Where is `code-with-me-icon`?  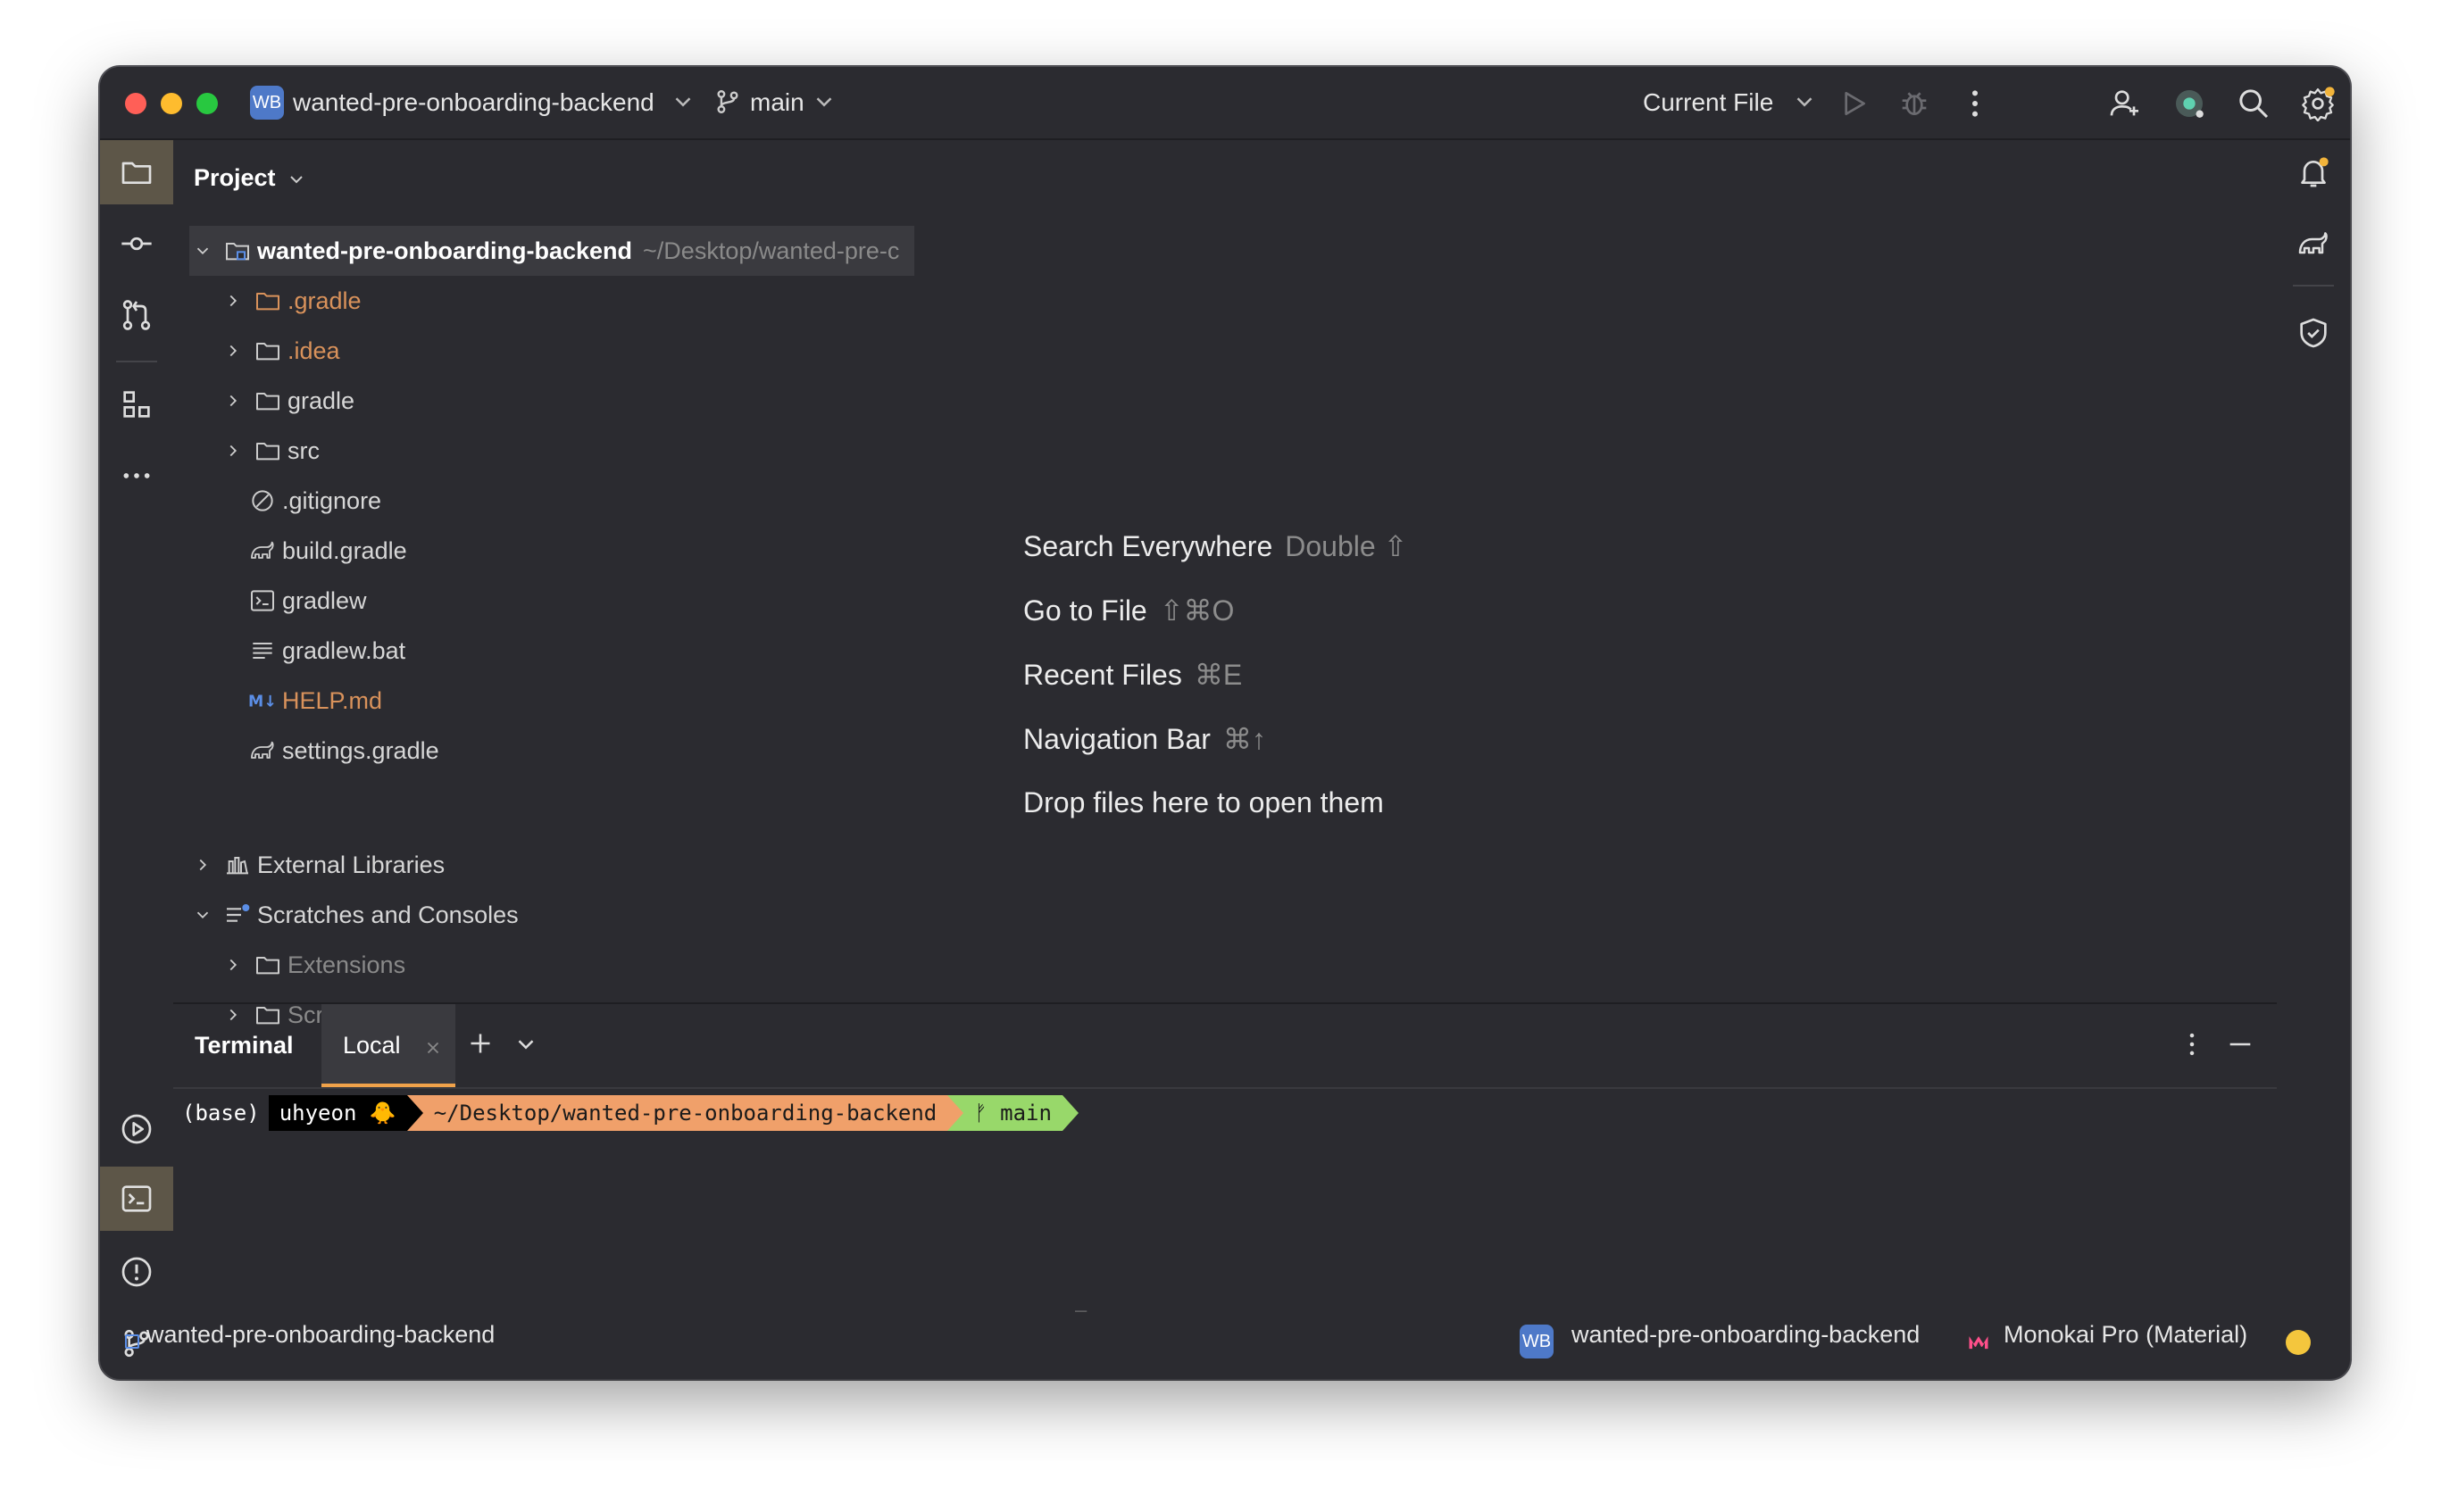
code-with-me-icon is located at coordinates (2189, 104).